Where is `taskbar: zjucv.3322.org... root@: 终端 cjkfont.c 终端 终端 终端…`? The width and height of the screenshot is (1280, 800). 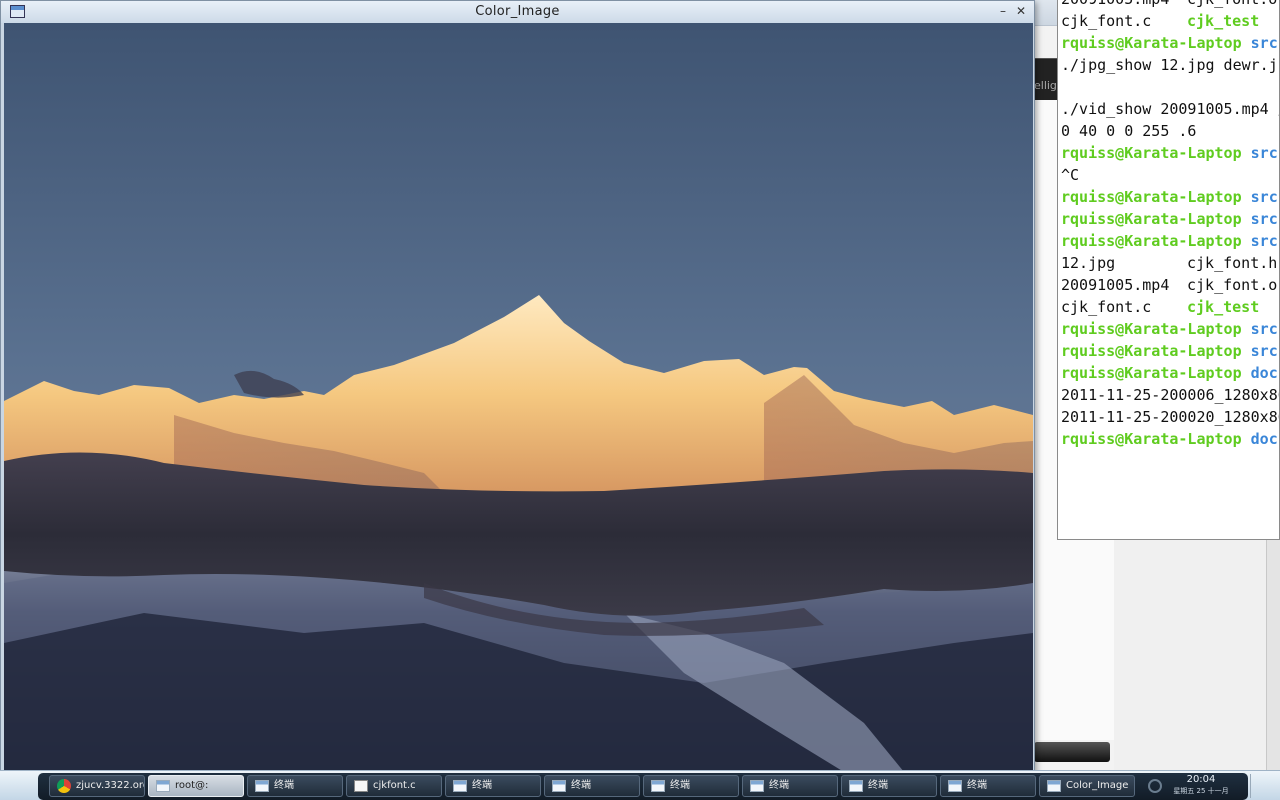 taskbar: zjucv.3322.org... root@: 终端 cjkfont.c 终端 终端 终端… is located at coordinates (640, 785).